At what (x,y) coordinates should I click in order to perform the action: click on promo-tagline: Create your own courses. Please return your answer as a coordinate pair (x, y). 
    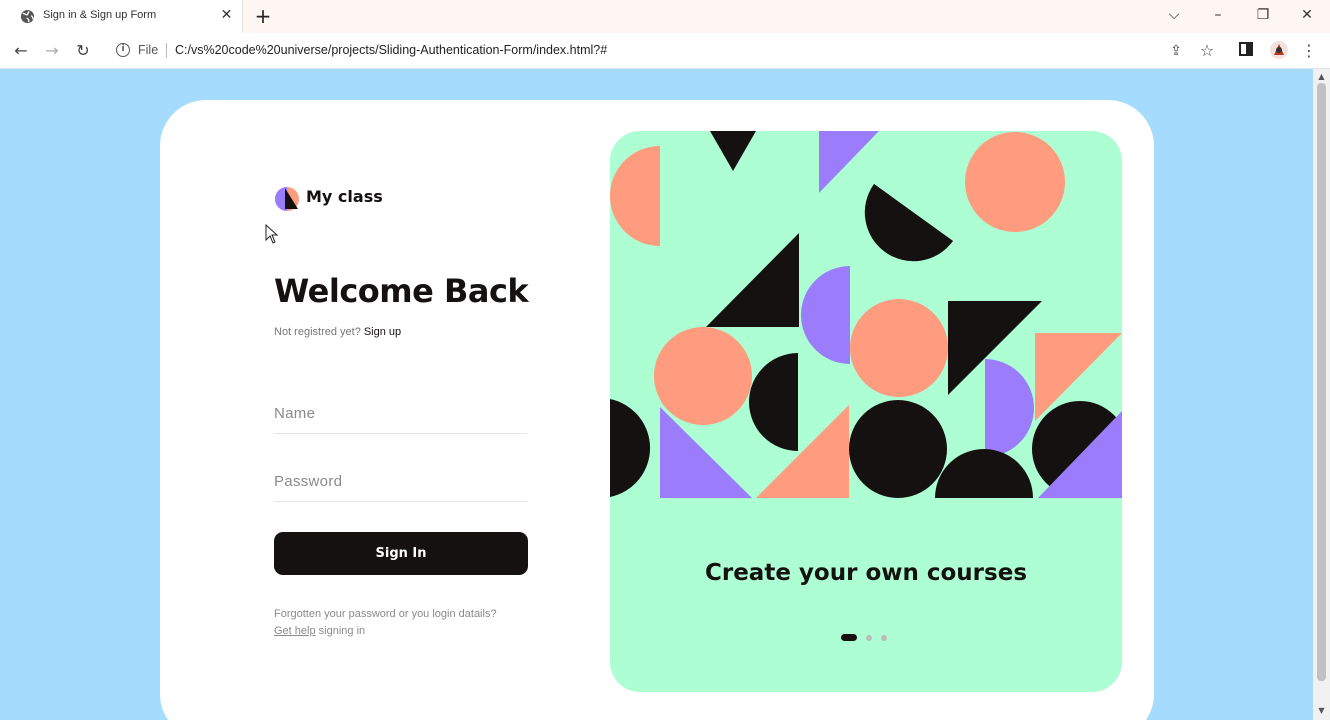
    Looking at the image, I should click on (866, 573).